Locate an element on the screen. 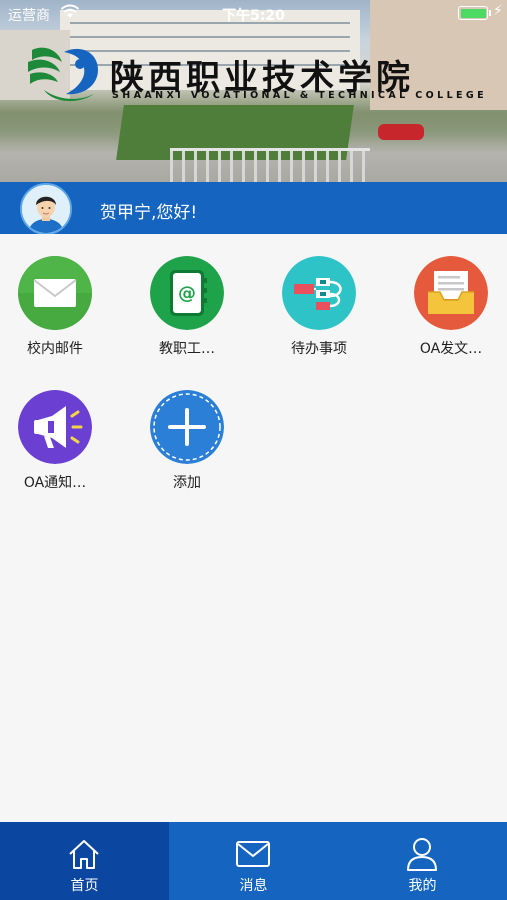  app-add: 添加 is located at coordinates (187, 441).